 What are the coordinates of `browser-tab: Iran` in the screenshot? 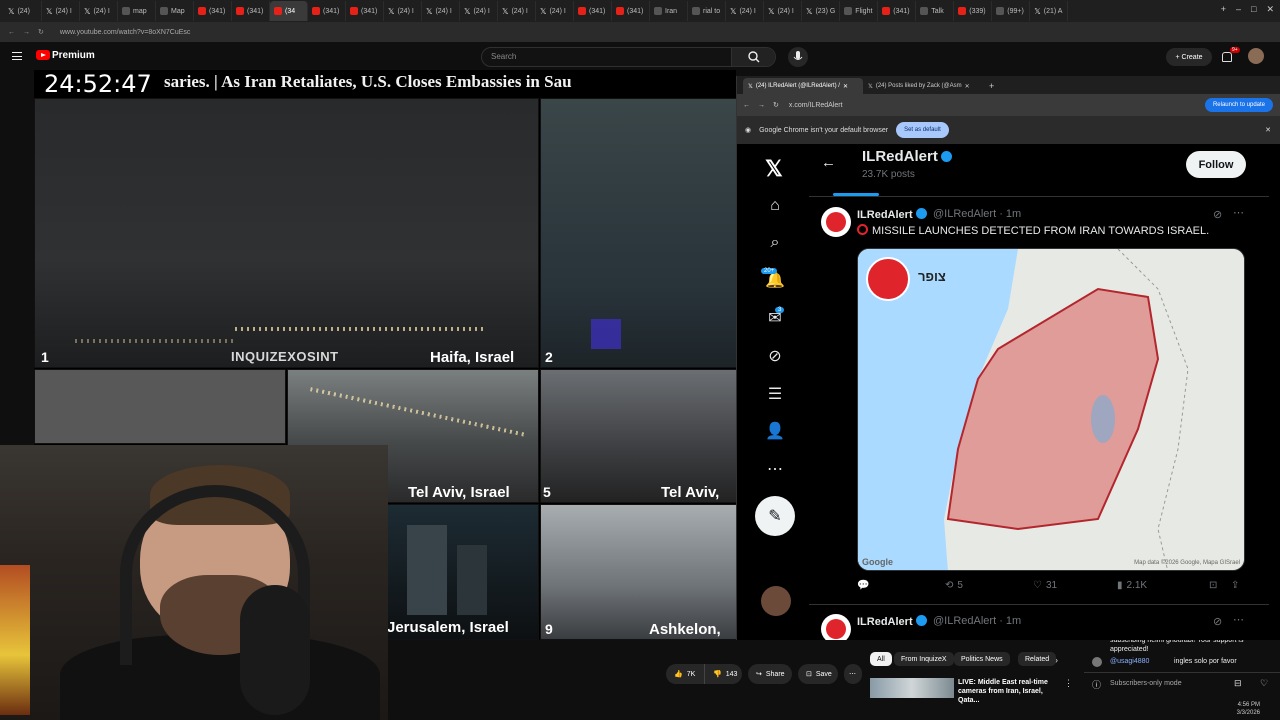 It's located at (669, 11).